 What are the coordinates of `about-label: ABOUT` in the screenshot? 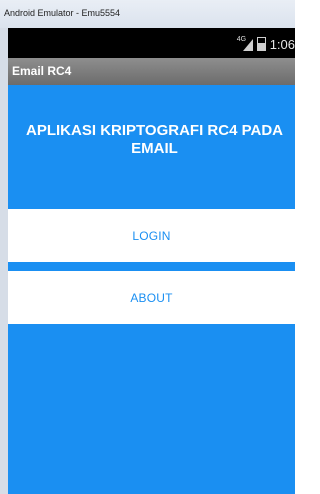 It's located at (151, 297).